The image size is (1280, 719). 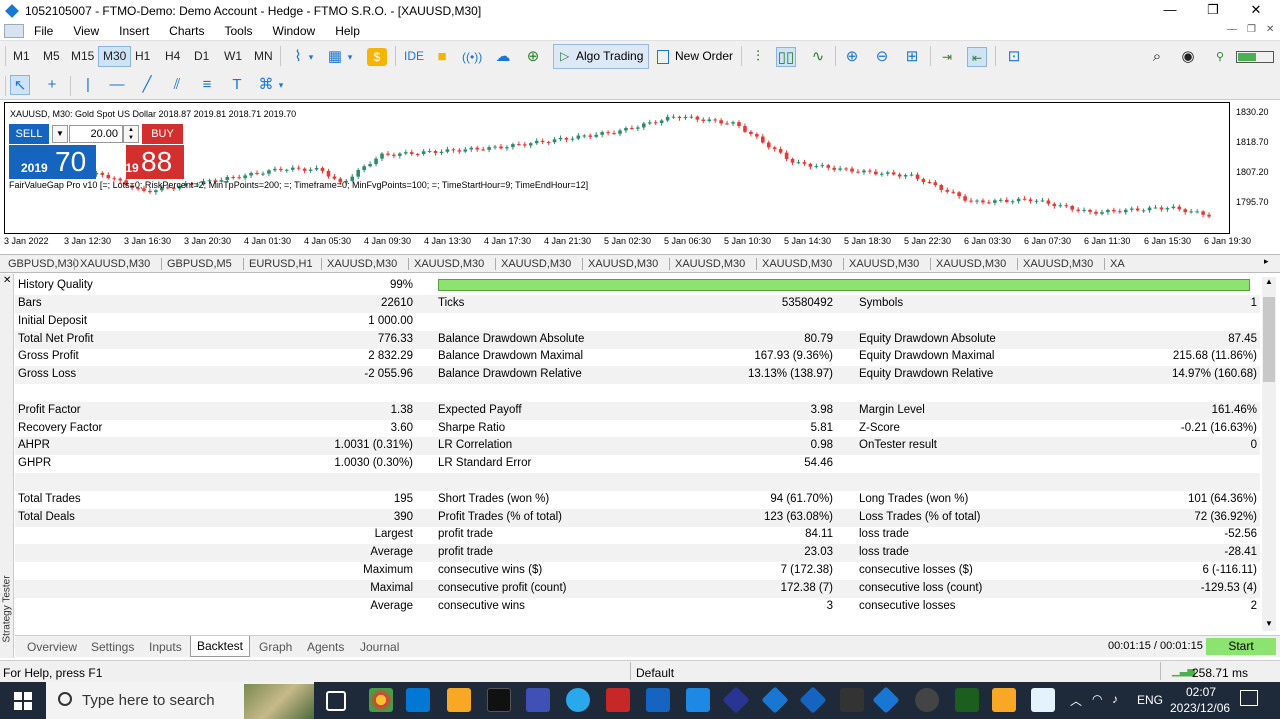 I want to click on timeframe-m30: M30, so click(x=115, y=56).